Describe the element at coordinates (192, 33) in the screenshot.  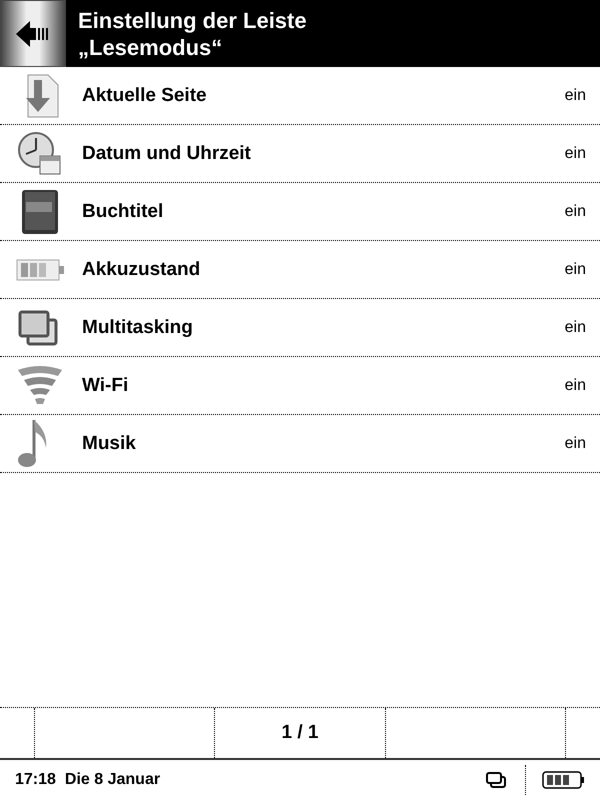
I see `page-title: Einstellung der Leiste „Lesemodus“` at that location.